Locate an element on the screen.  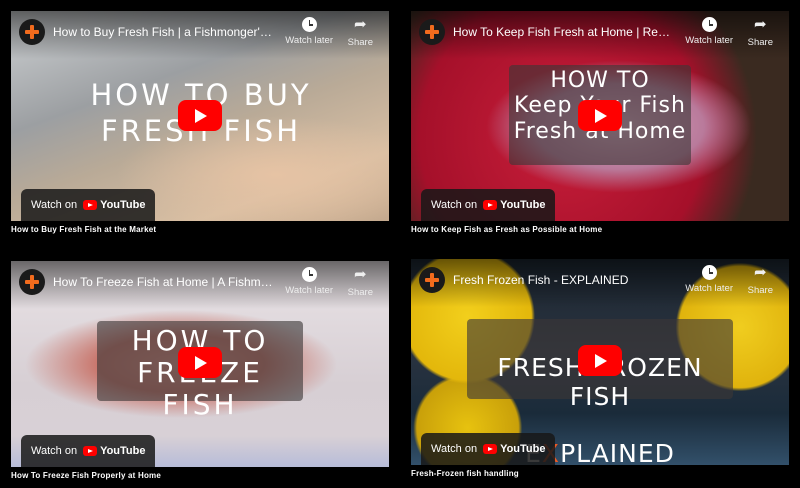
video-caption: How To Freeze Fish Properly at Home is located at coordinates (86, 475).